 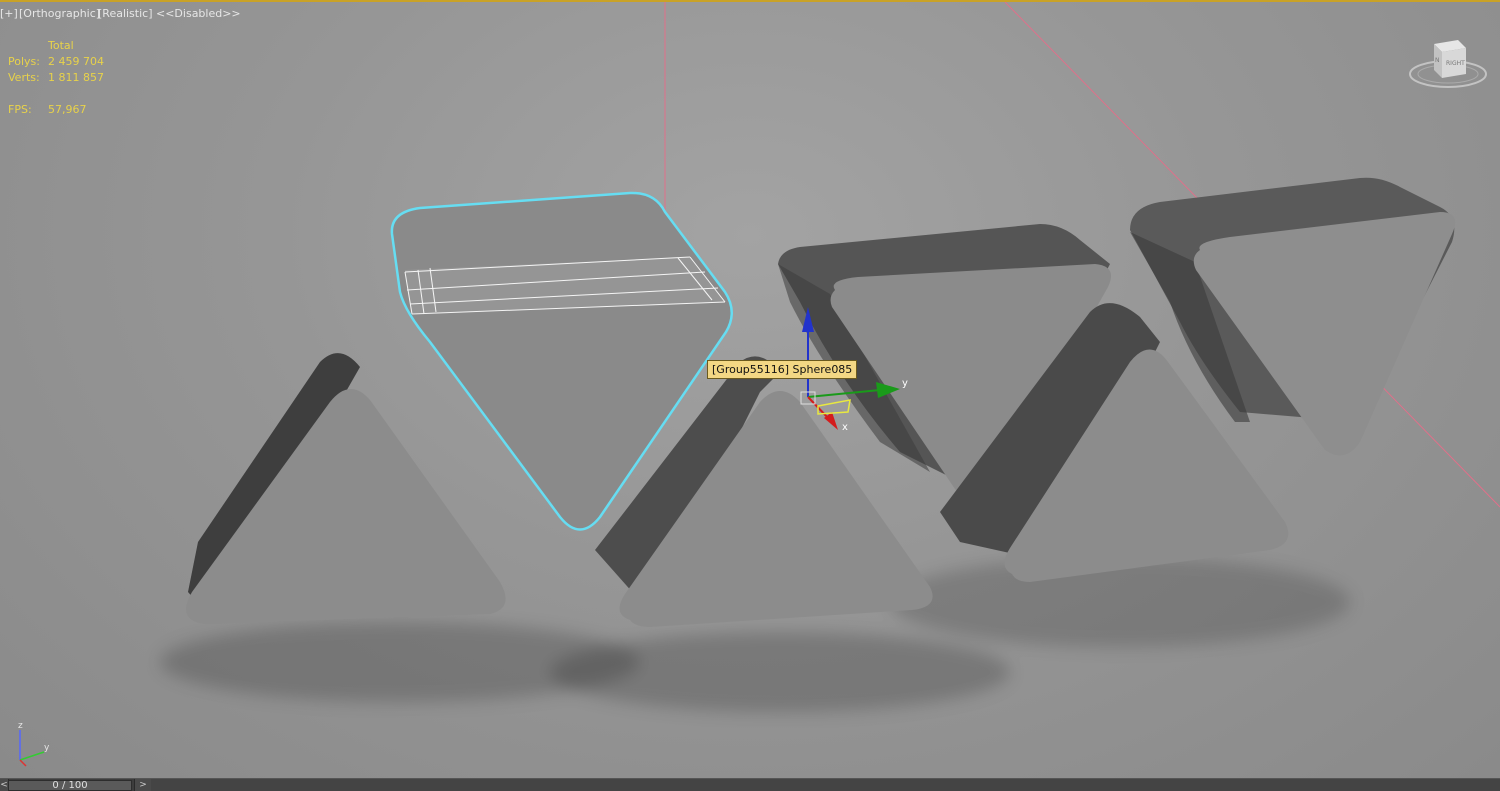 What do you see at coordinates (20, 726) in the screenshot?
I see `tripod-z-label: z` at bounding box center [20, 726].